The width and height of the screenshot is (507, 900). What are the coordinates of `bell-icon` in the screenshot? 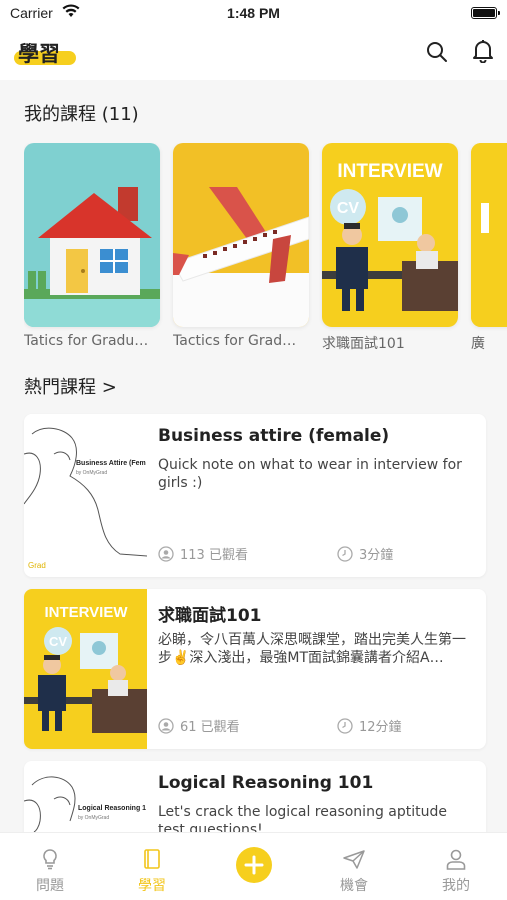 It's located at (483, 51).